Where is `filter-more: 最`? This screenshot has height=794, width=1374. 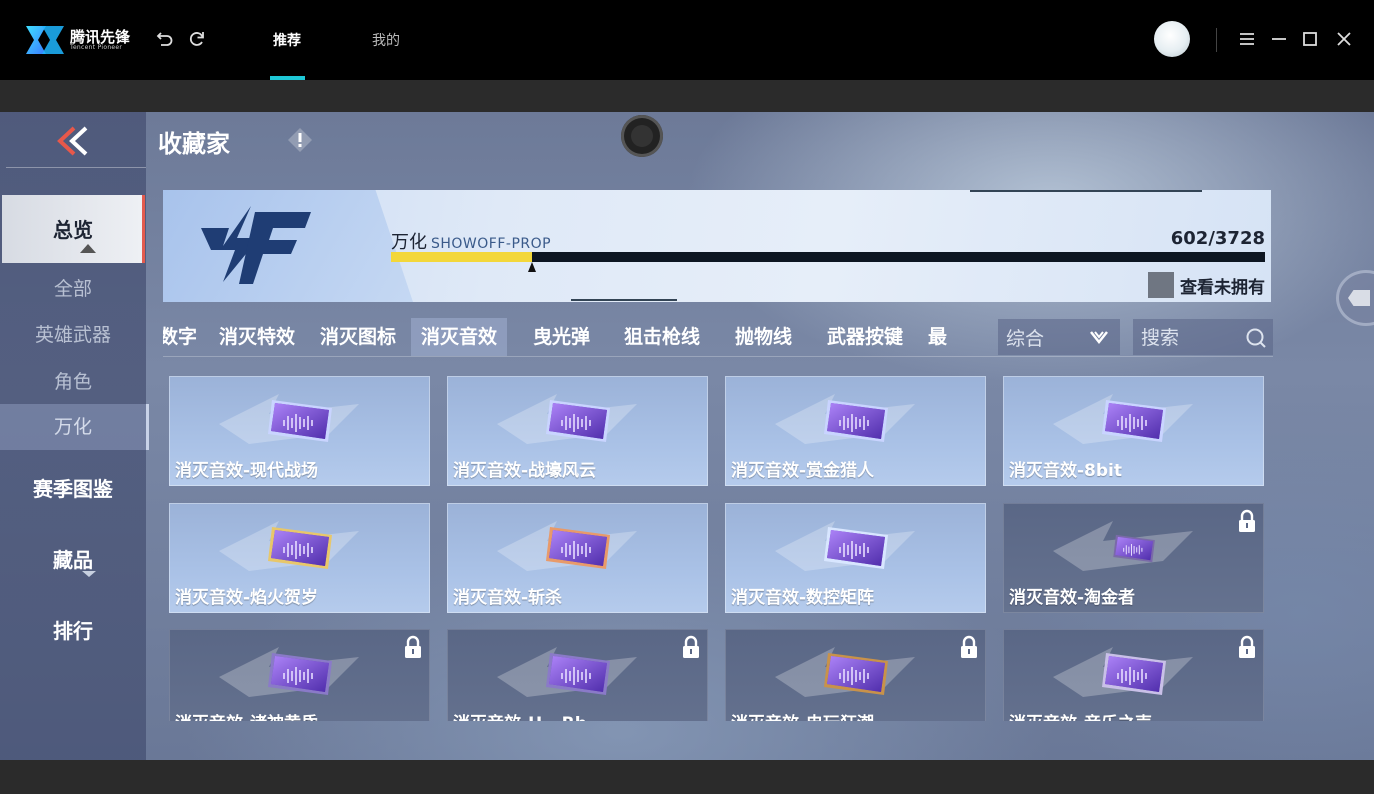 filter-more: 最 is located at coordinates (937, 337).